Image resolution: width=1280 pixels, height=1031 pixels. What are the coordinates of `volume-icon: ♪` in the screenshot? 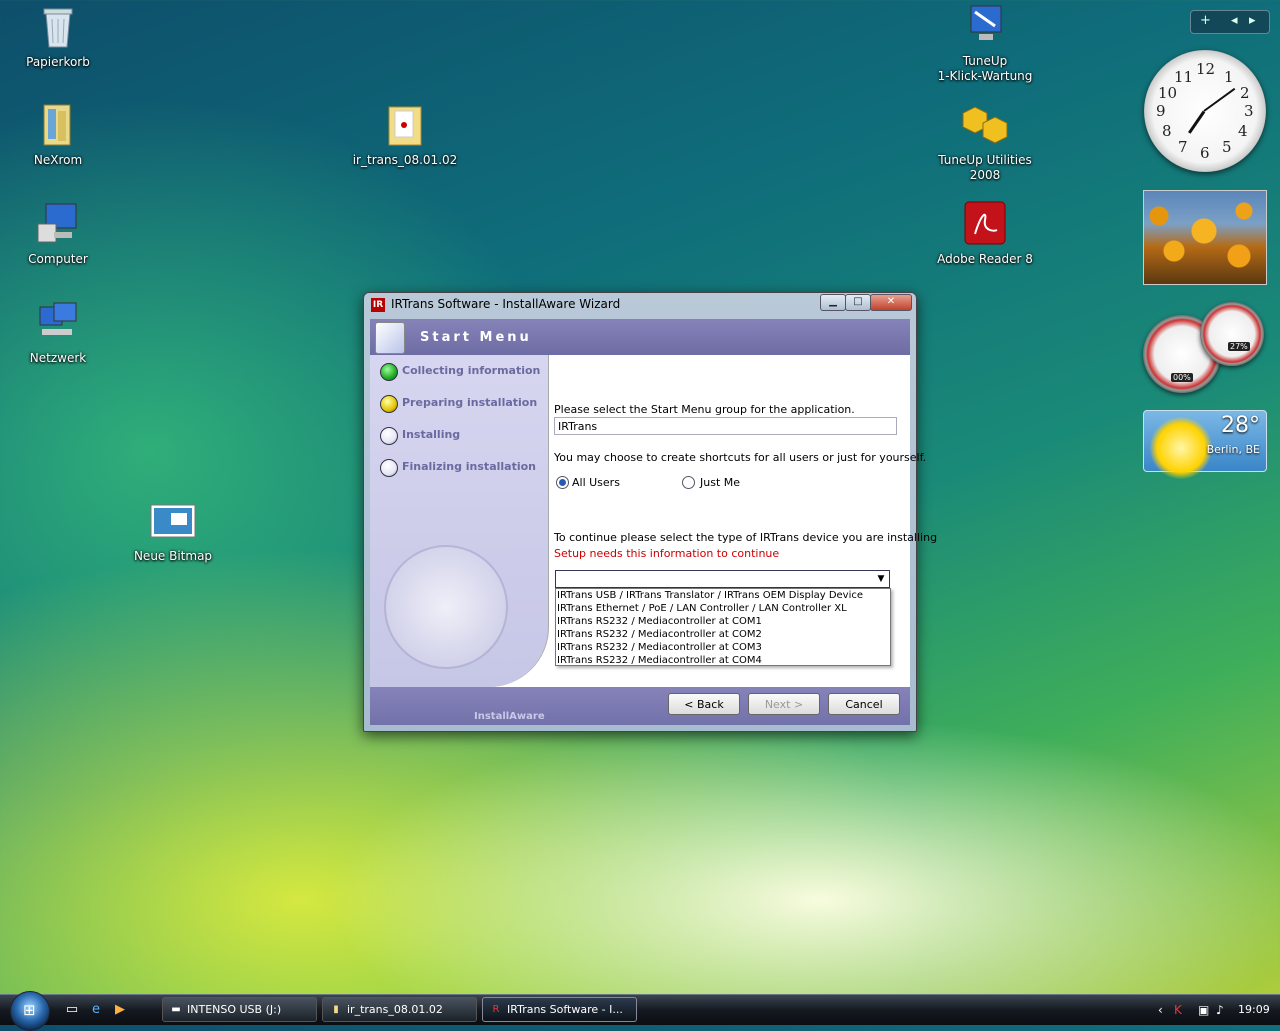 It's located at (1220, 1010).